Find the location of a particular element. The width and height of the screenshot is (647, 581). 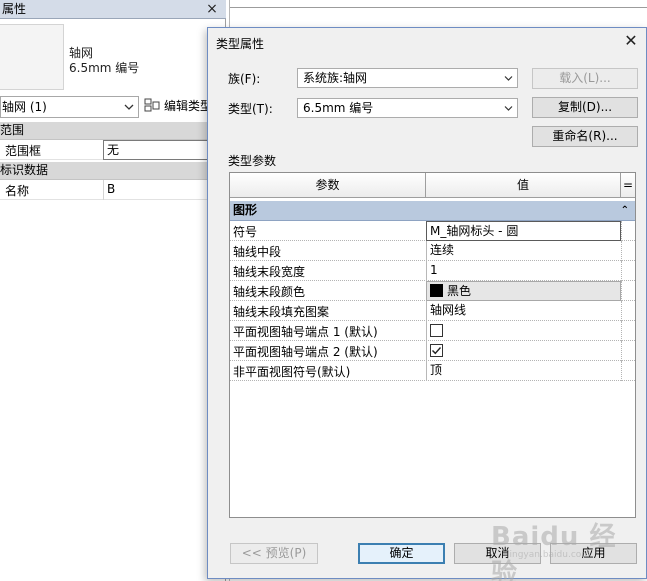

ok-button: 确定 is located at coordinates (401, 553).